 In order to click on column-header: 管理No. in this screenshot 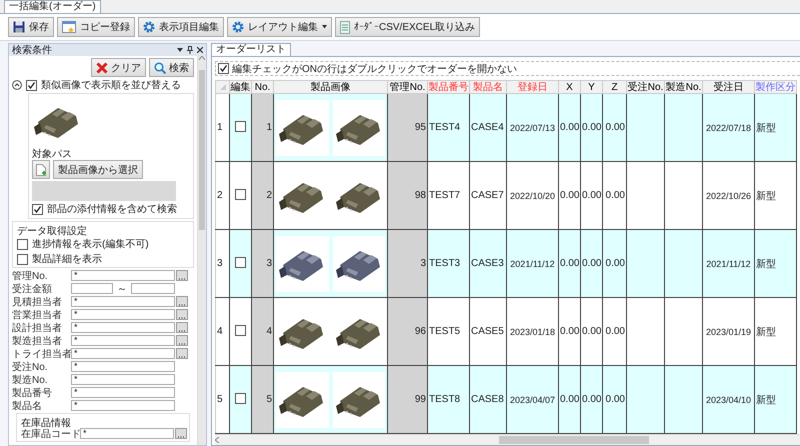, I will do `click(408, 87)`.